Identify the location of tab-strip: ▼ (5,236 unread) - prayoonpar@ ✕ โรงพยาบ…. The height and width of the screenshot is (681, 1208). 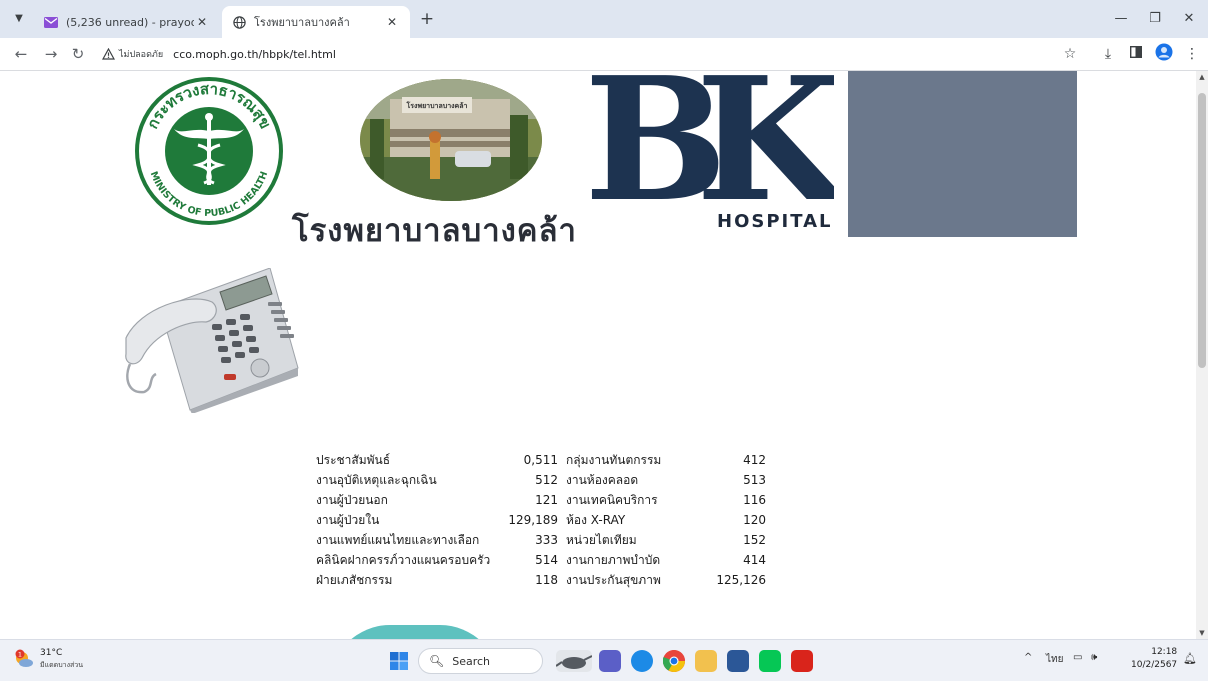
(604, 19).